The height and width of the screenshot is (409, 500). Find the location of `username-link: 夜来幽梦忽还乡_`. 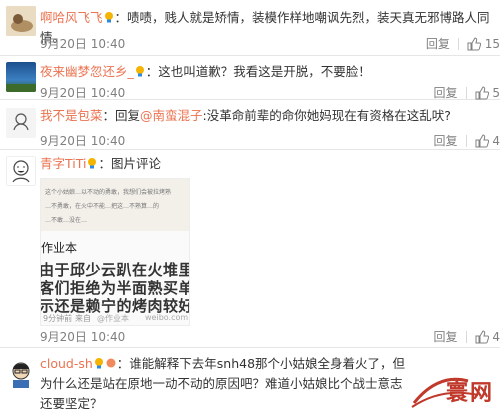

username-link: 夜来幽梦忽还乡_ is located at coordinates (87, 71).